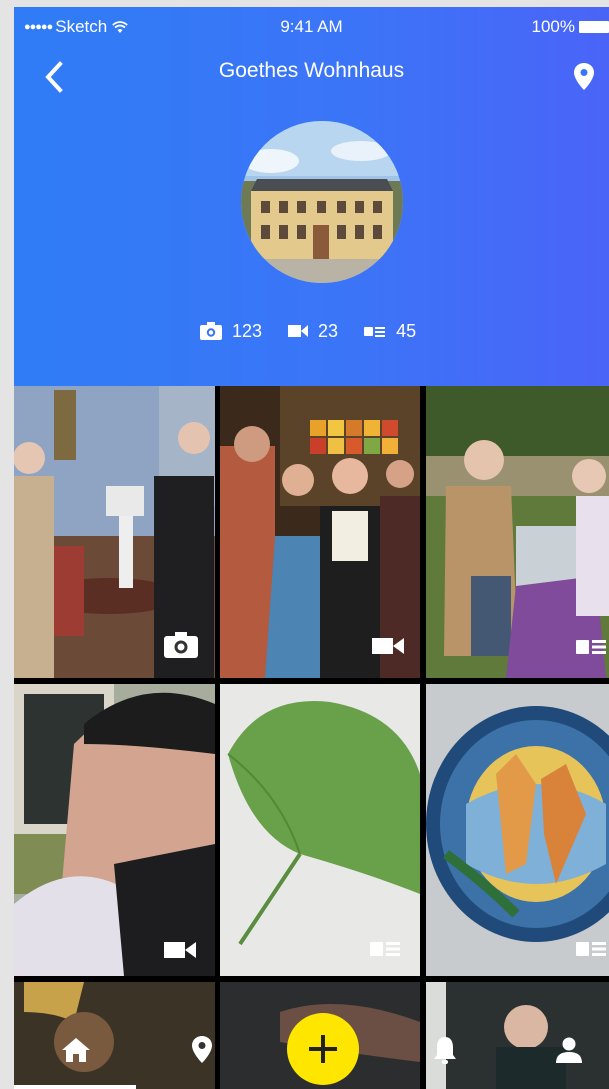 The image size is (609, 1089). I want to click on media-tile-photo, so click(114, 532).